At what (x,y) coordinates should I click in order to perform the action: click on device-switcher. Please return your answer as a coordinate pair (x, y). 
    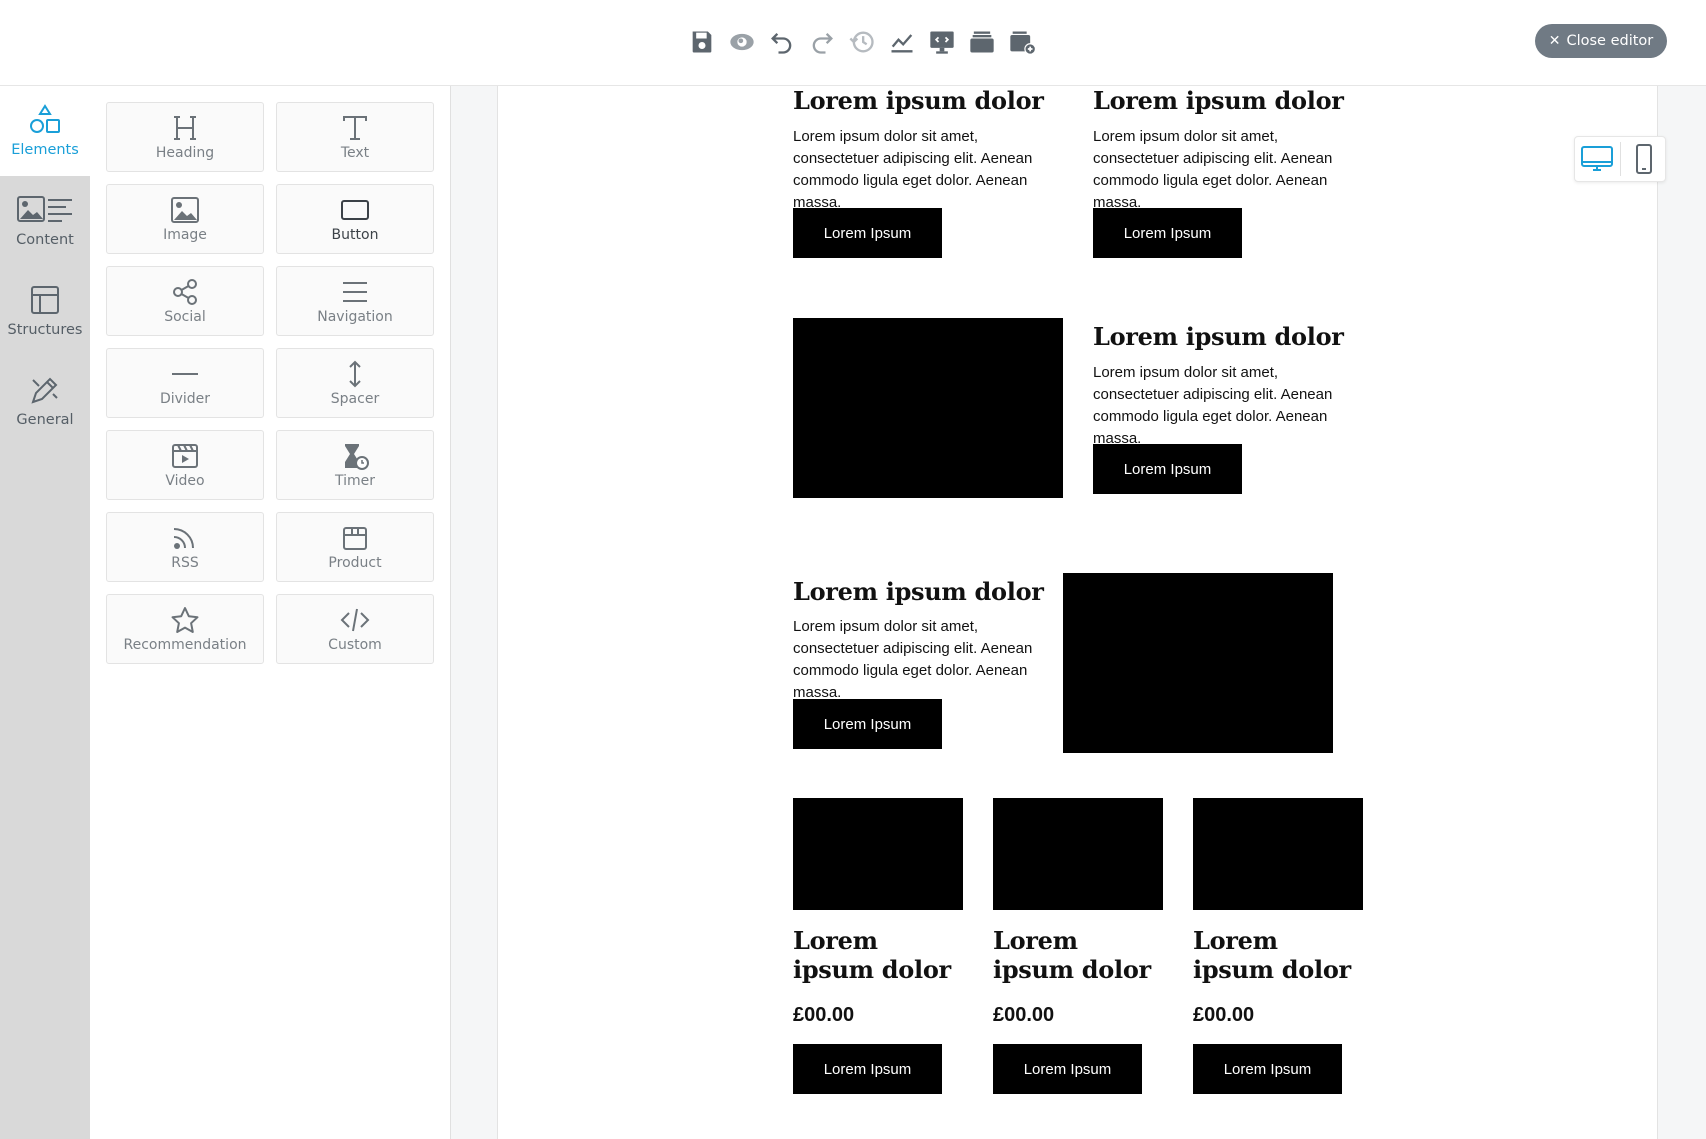
    Looking at the image, I should click on (1620, 159).